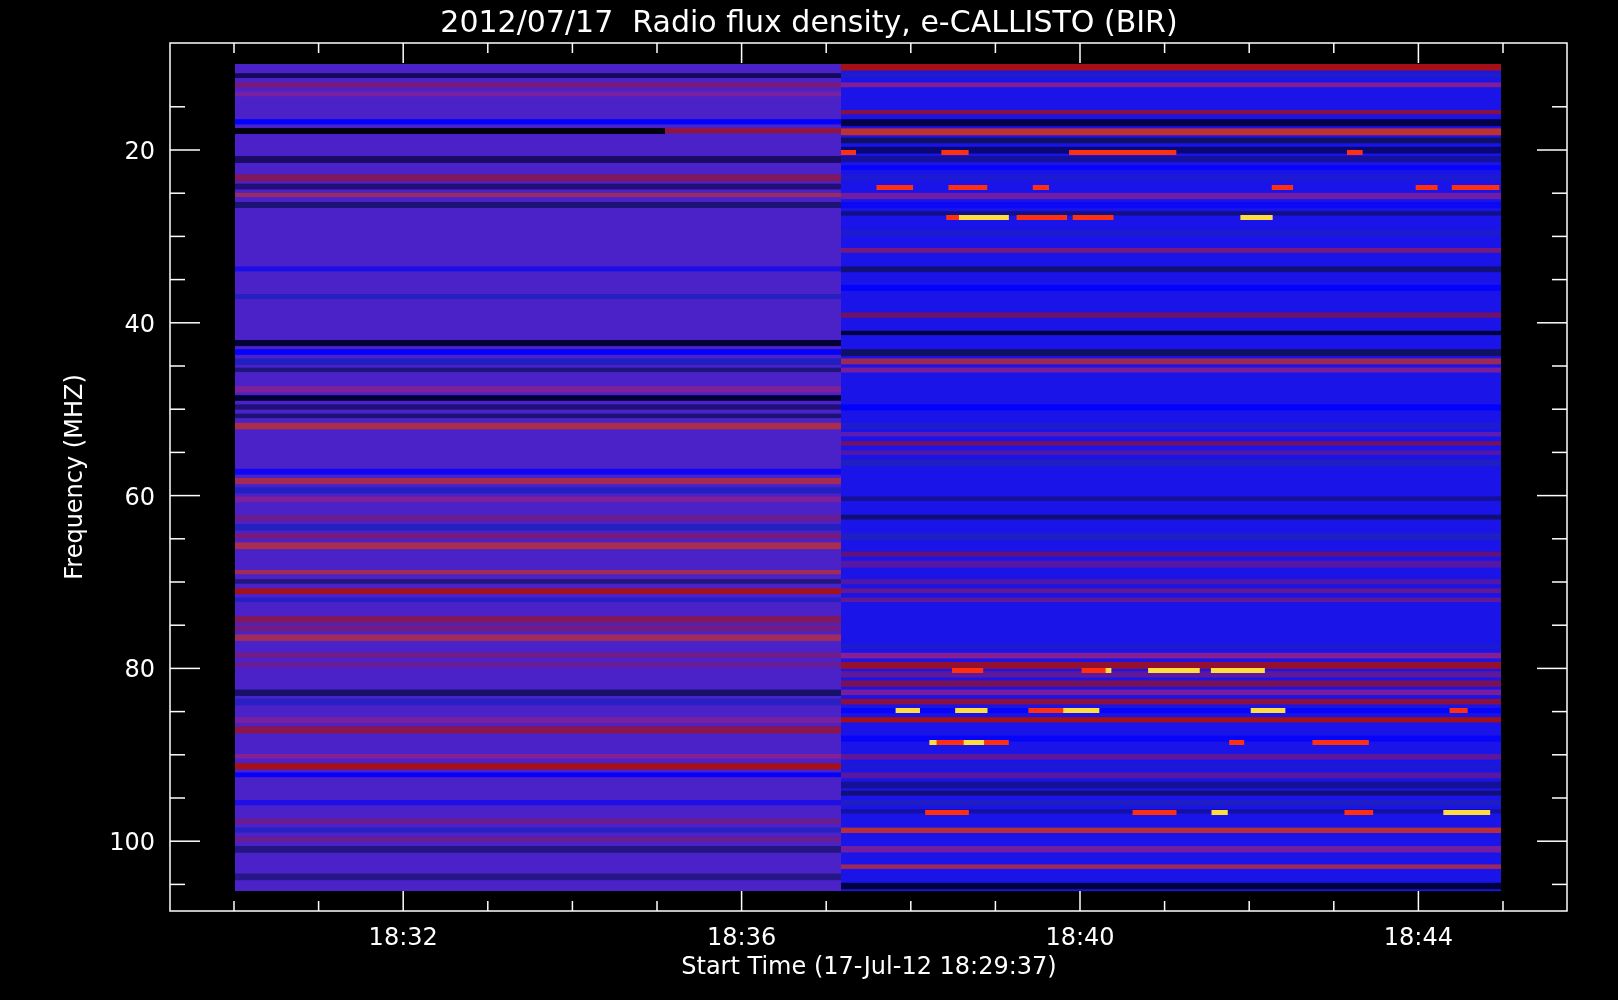 The width and height of the screenshot is (1618, 1000). Describe the element at coordinates (139, 151) in the screenshot. I see `y-tick-label: 20` at that location.